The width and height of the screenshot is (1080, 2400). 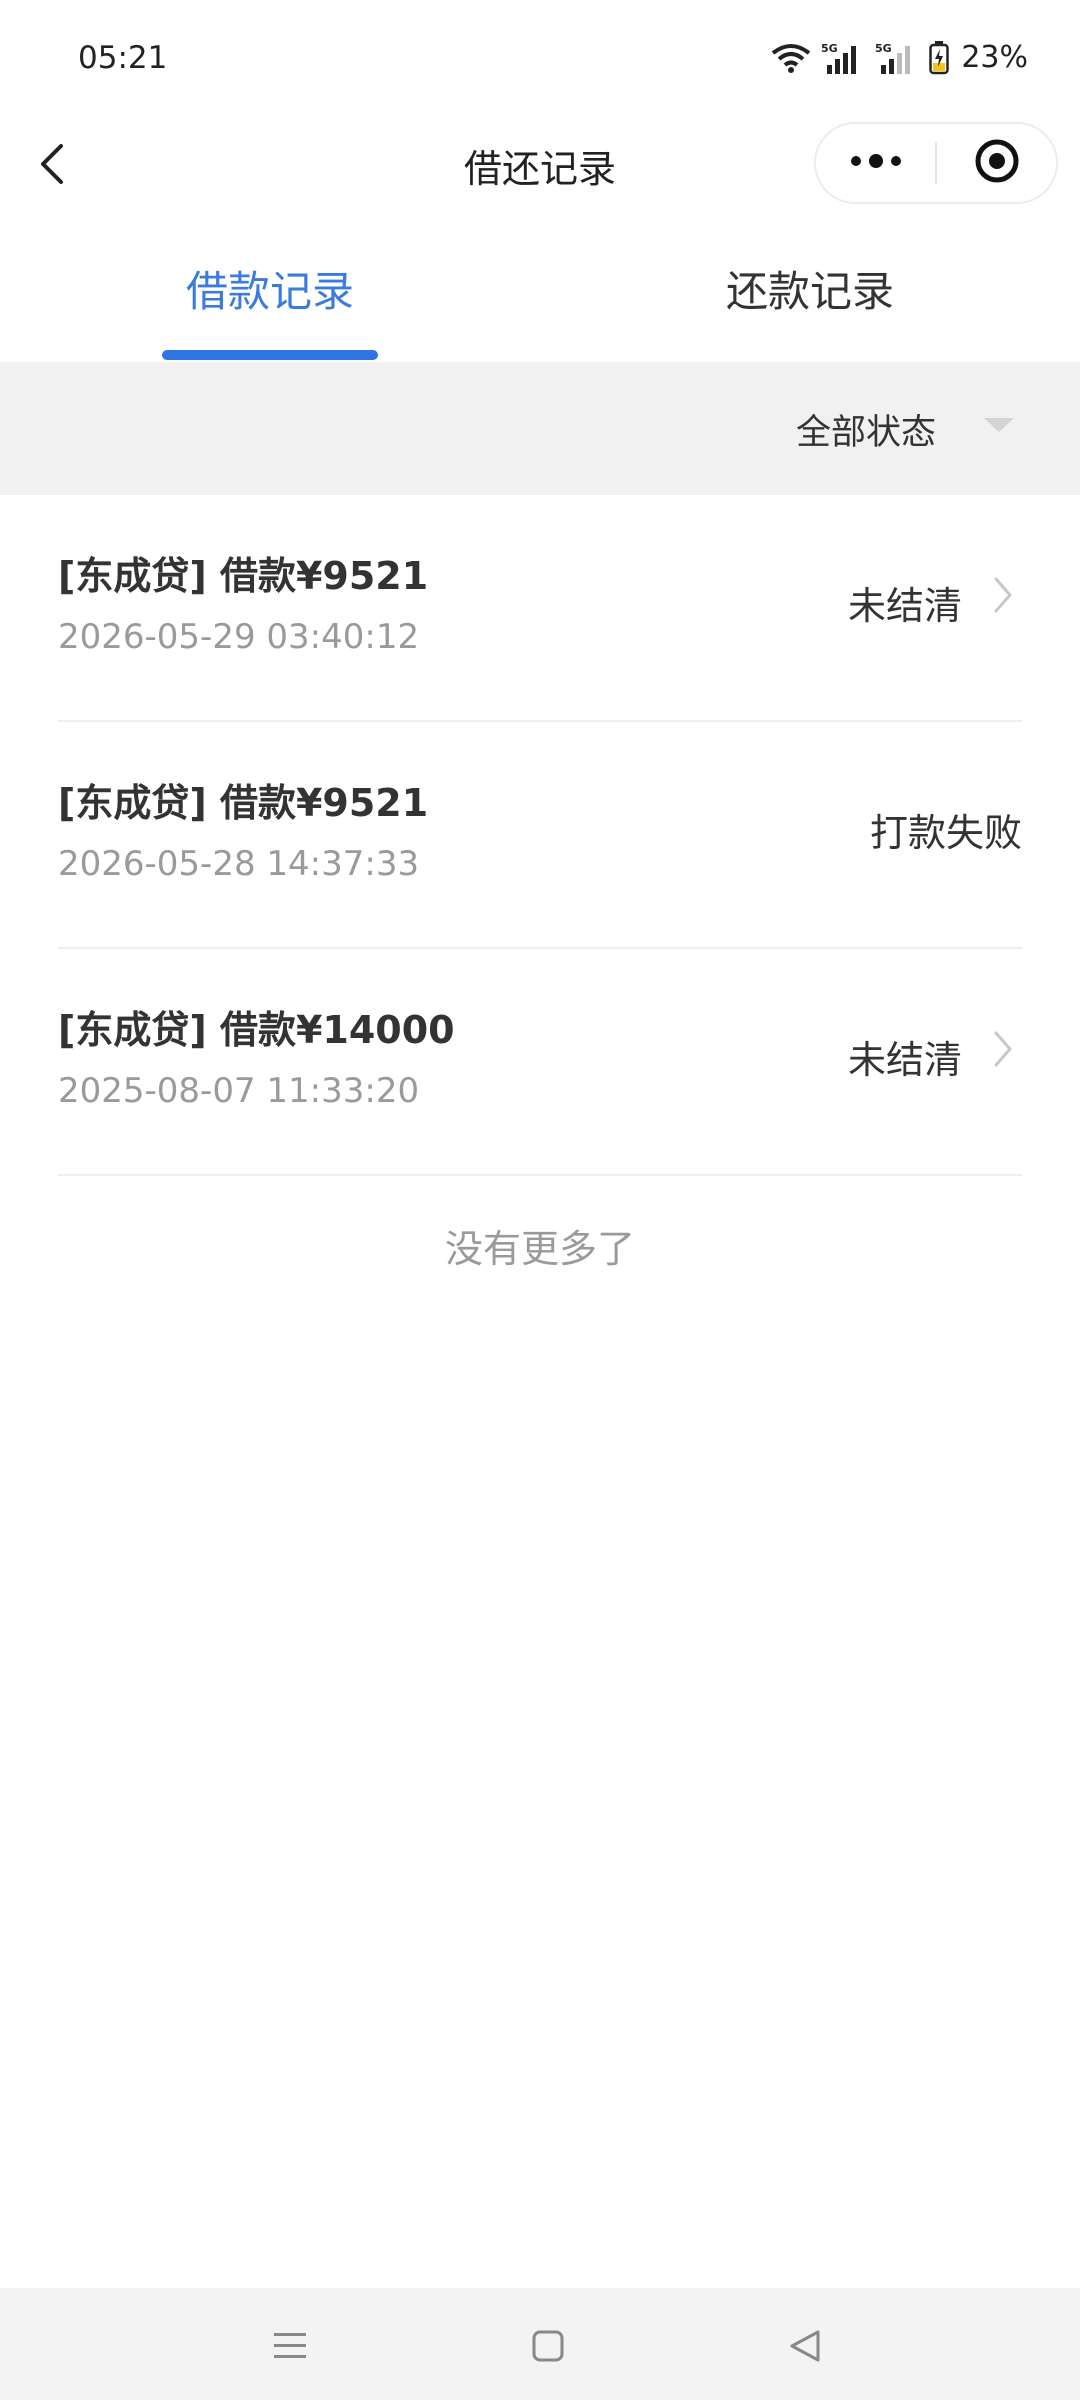 I want to click on status-icons: 5G 5G 23%, so click(x=899, y=57).